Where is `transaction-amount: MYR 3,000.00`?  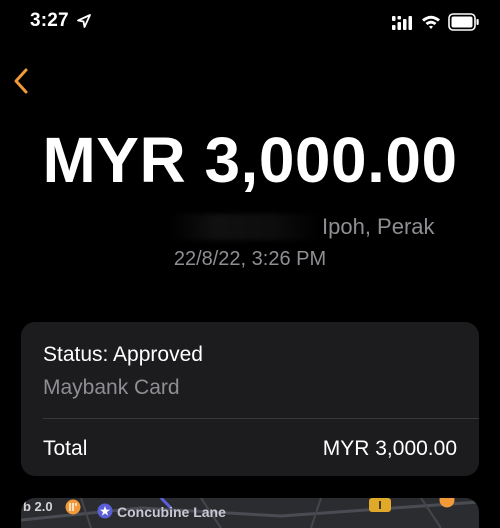
transaction-amount: MYR 3,000.00 is located at coordinates (250, 160).